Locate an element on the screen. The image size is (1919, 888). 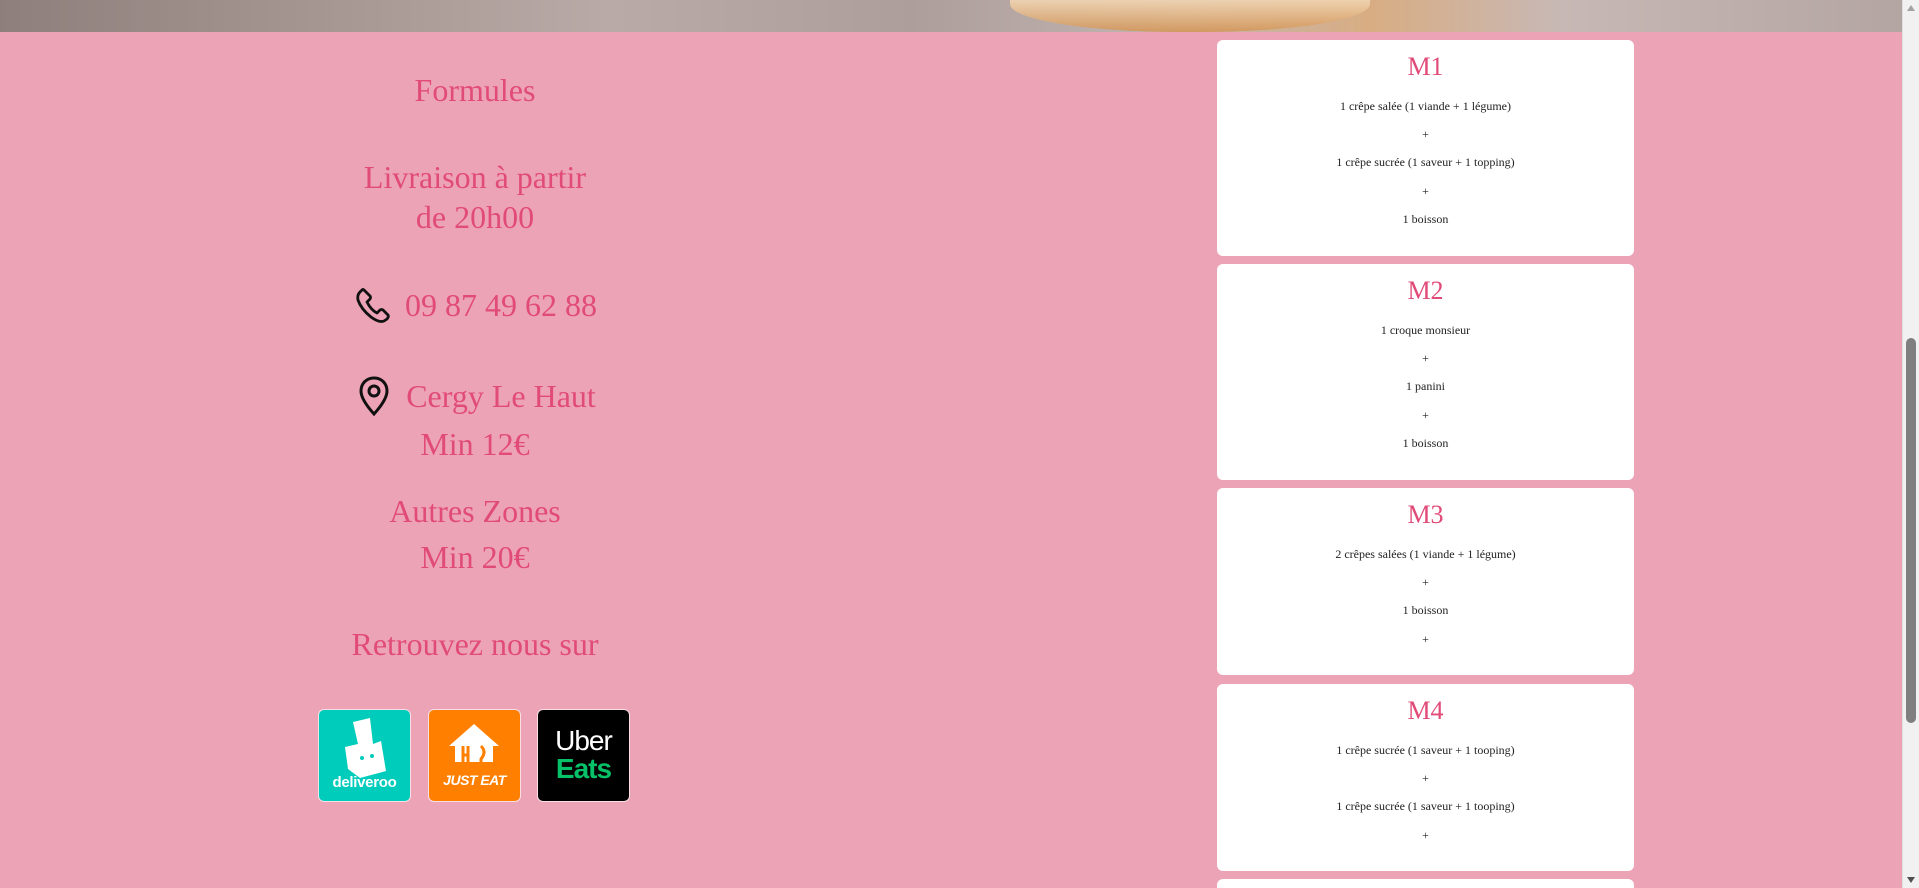
uber-eats-label-uber: Uber is located at coordinates (584, 740).